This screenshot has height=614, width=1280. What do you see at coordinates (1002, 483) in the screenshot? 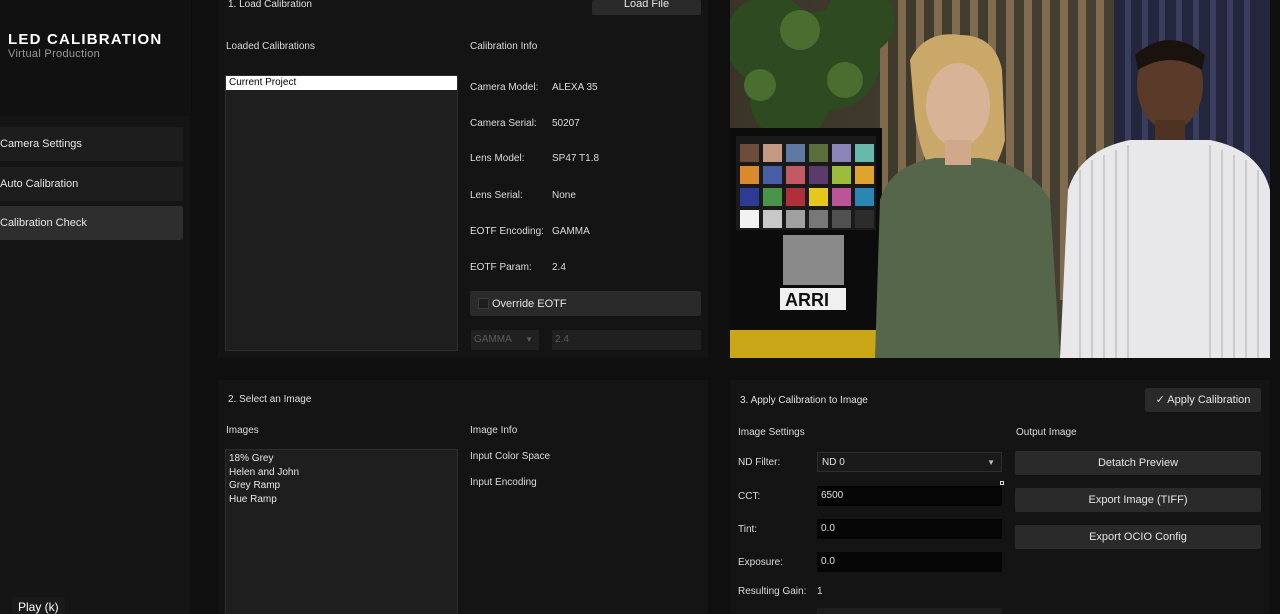
I see `resize-handle` at bounding box center [1002, 483].